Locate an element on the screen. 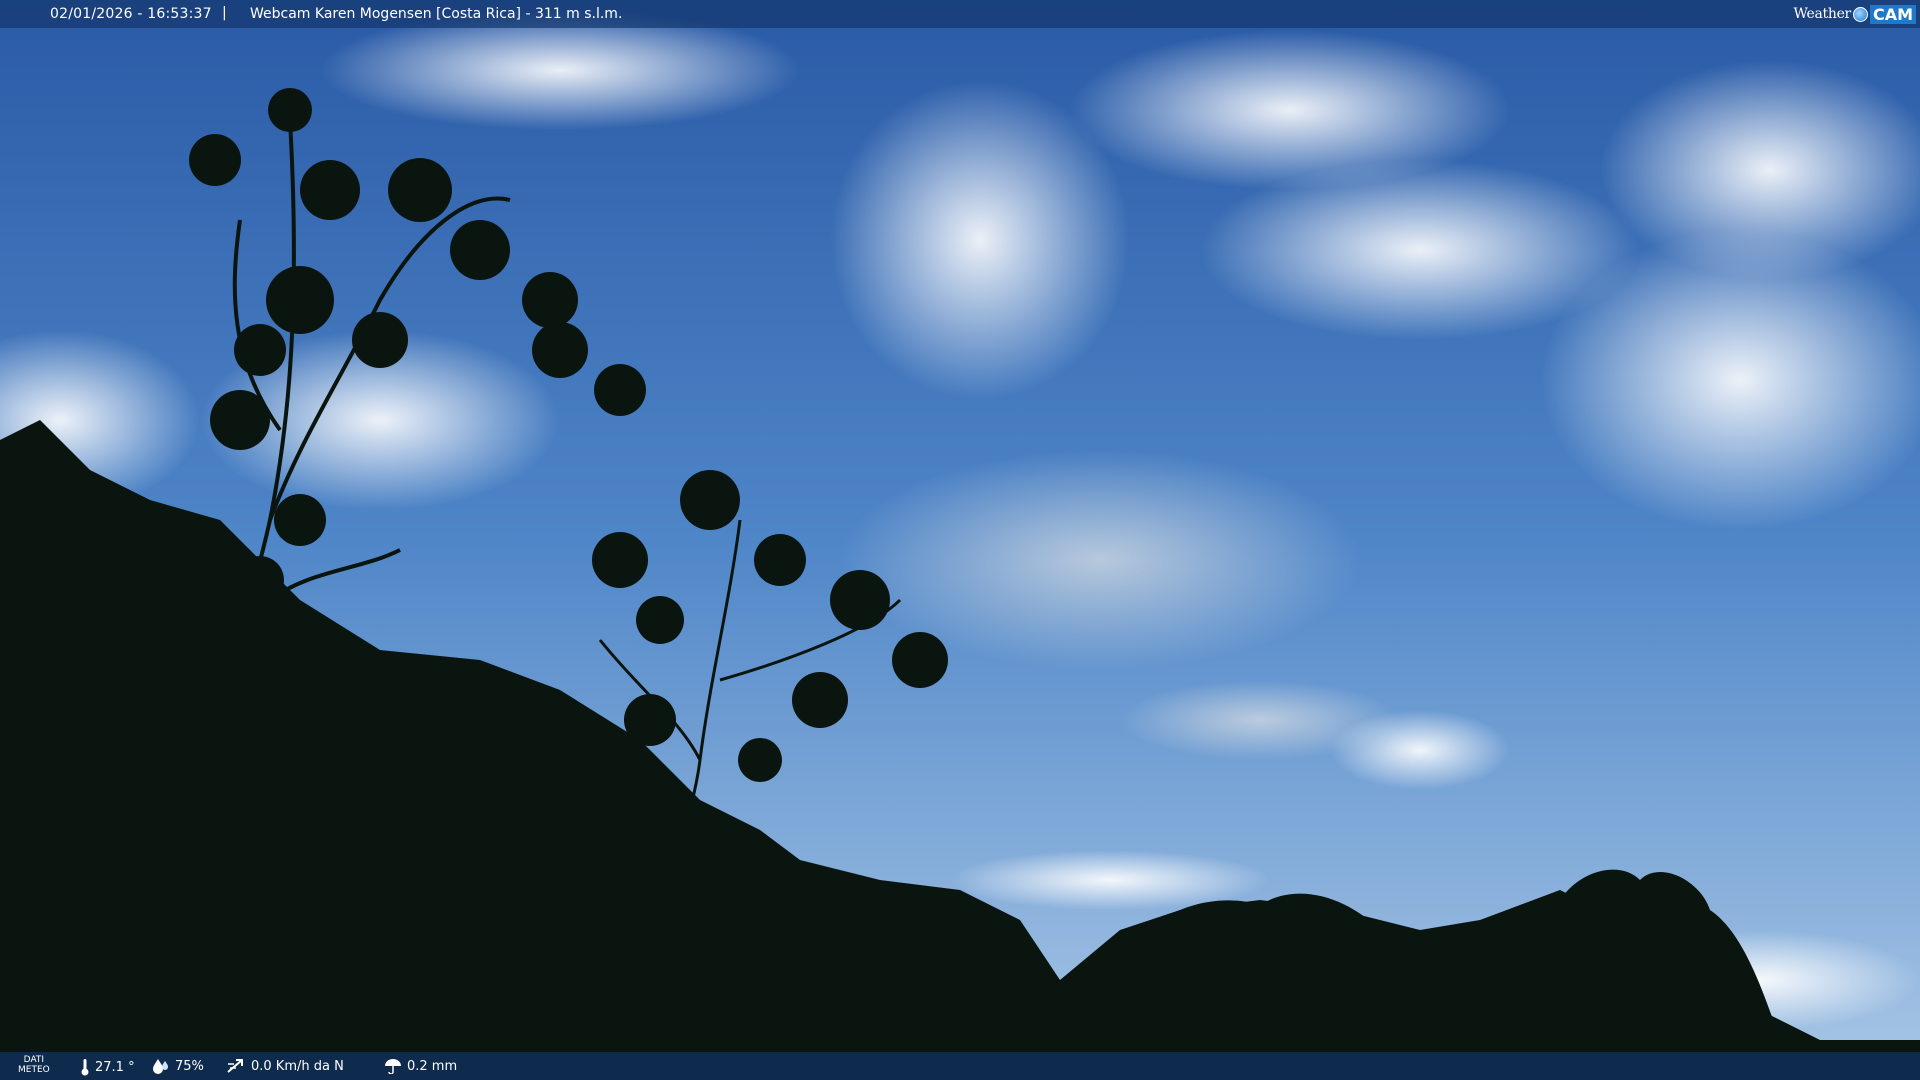  thermometer-icon is located at coordinates (85, 1067).